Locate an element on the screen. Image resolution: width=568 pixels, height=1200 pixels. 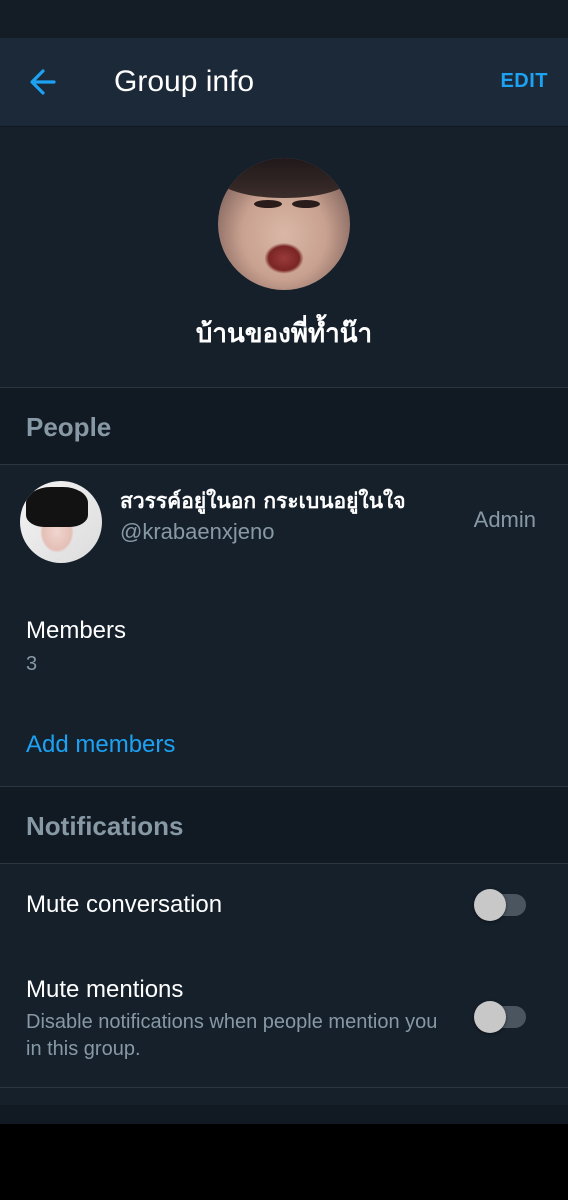
notifications-section-title: Notifications is located at coordinates (105, 826).